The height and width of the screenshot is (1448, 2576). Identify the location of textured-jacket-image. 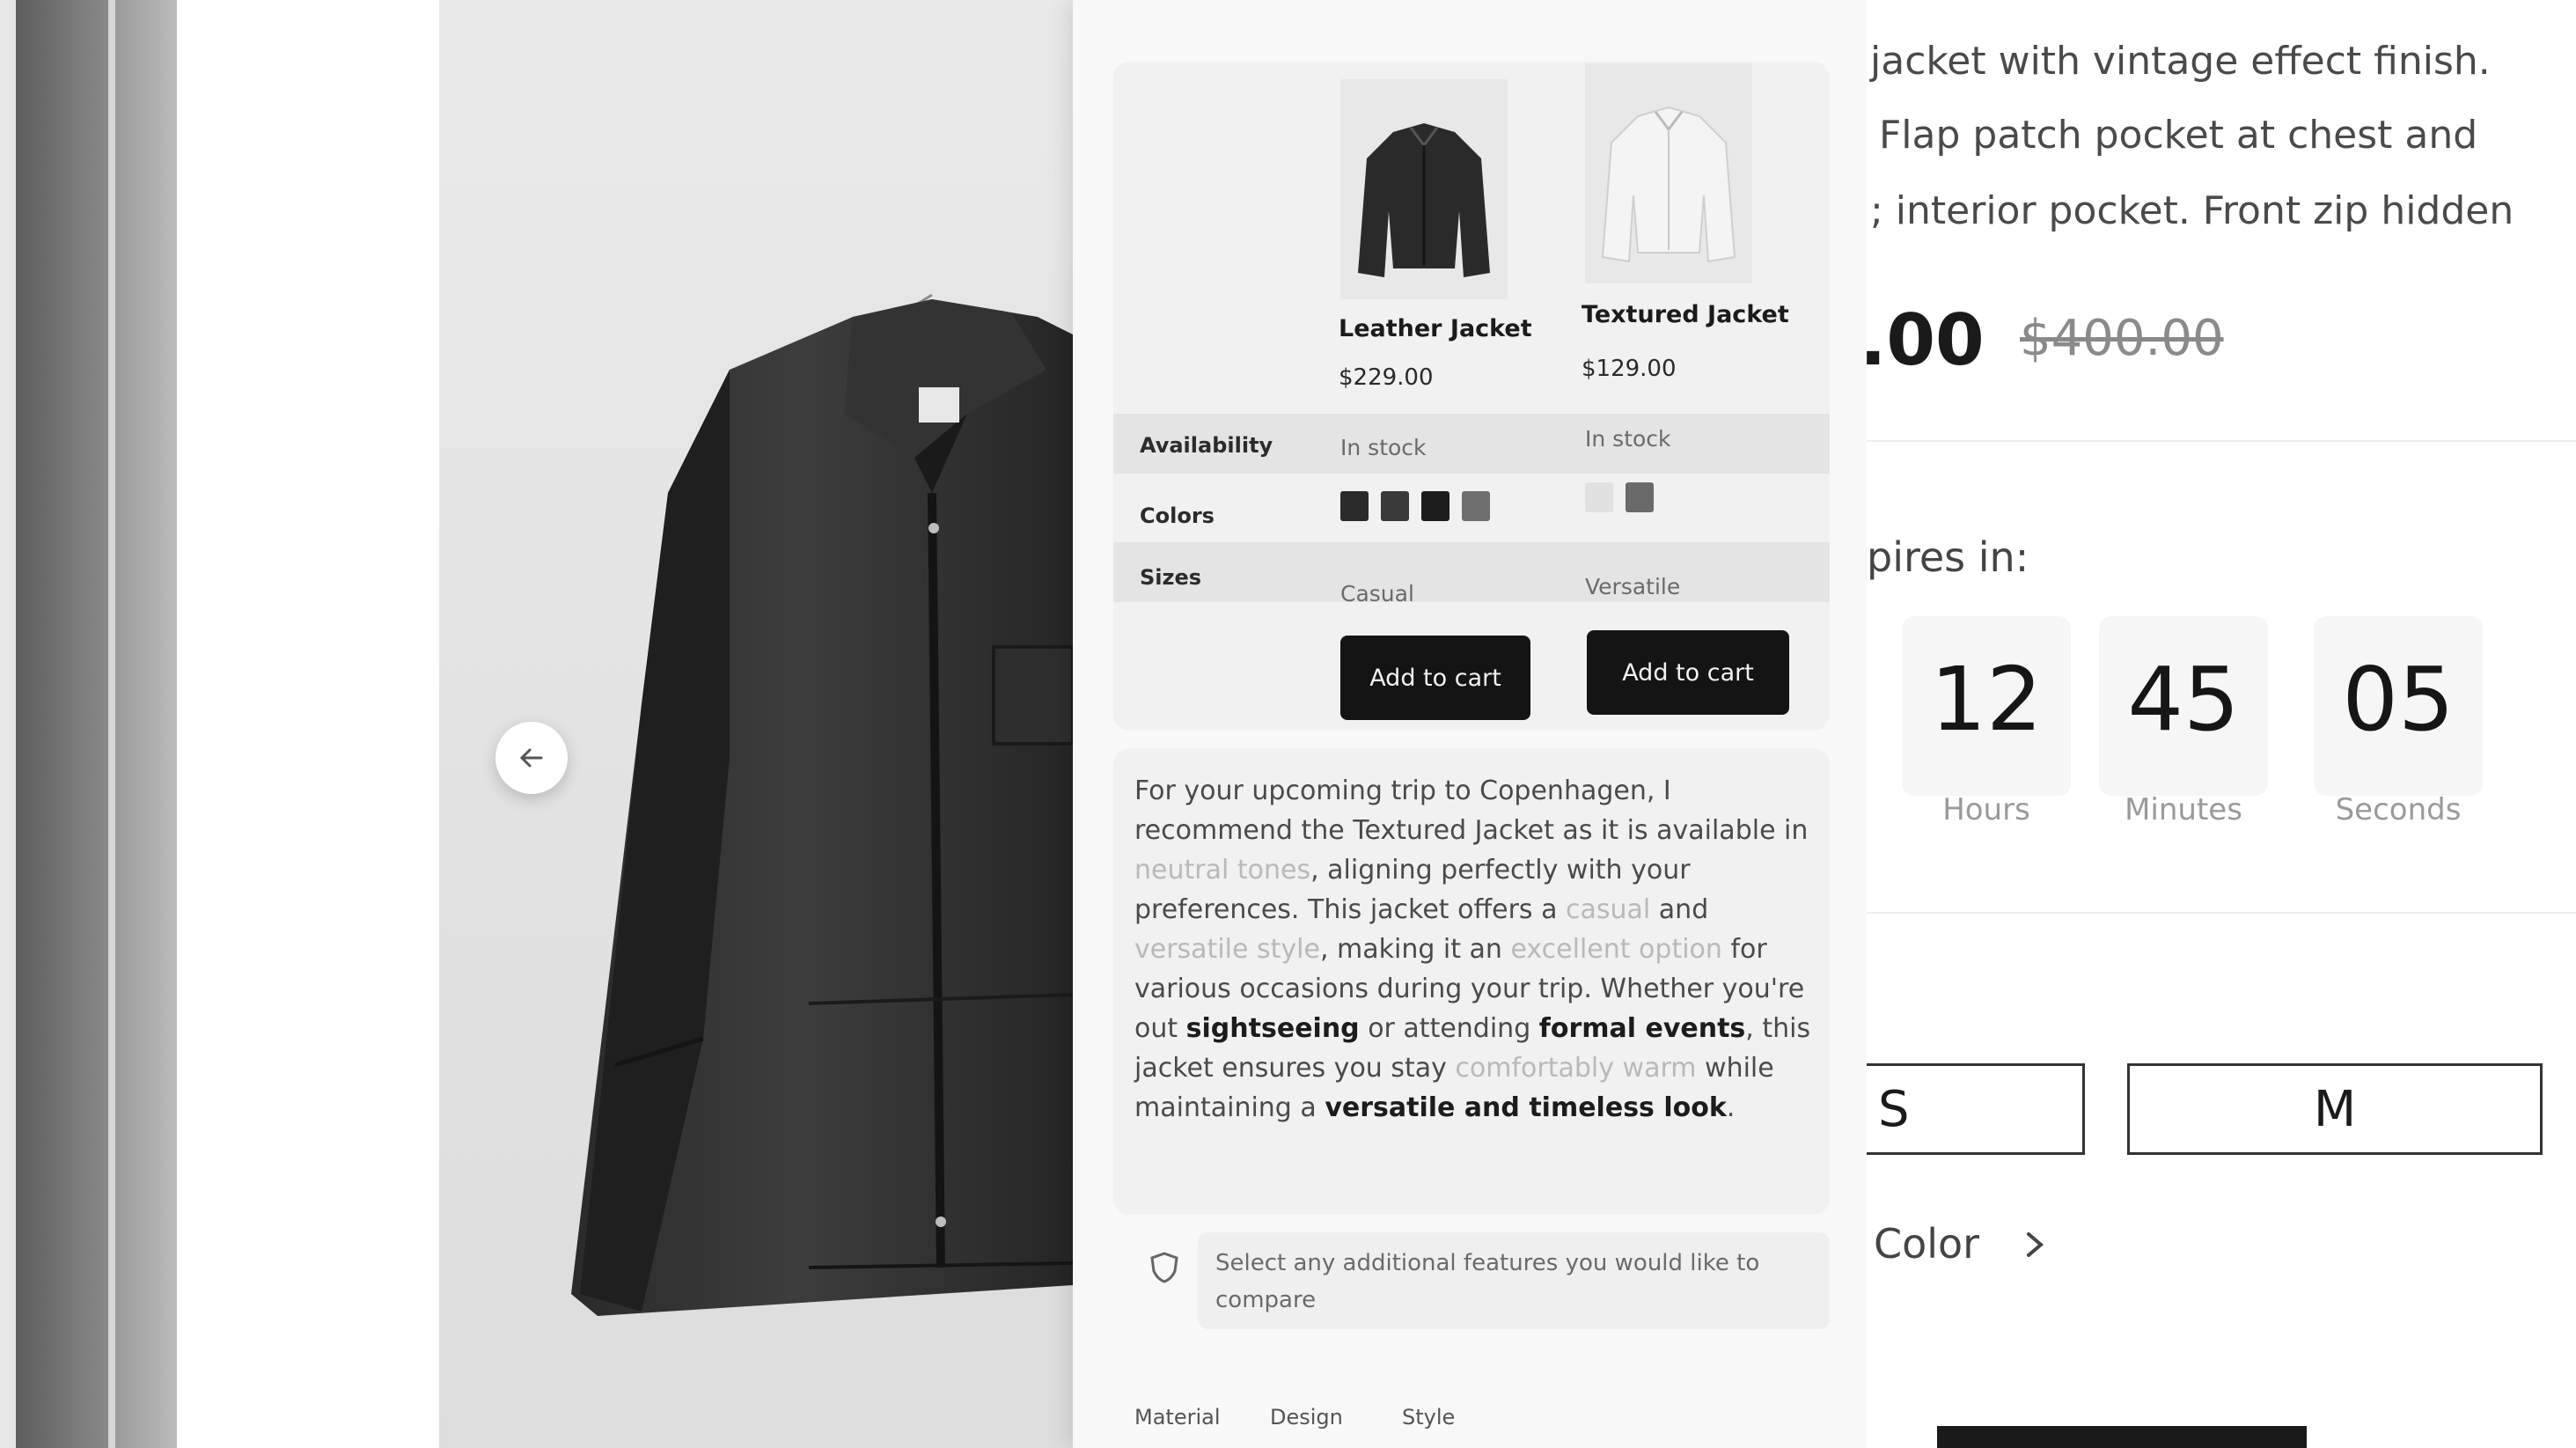
(1668, 184).